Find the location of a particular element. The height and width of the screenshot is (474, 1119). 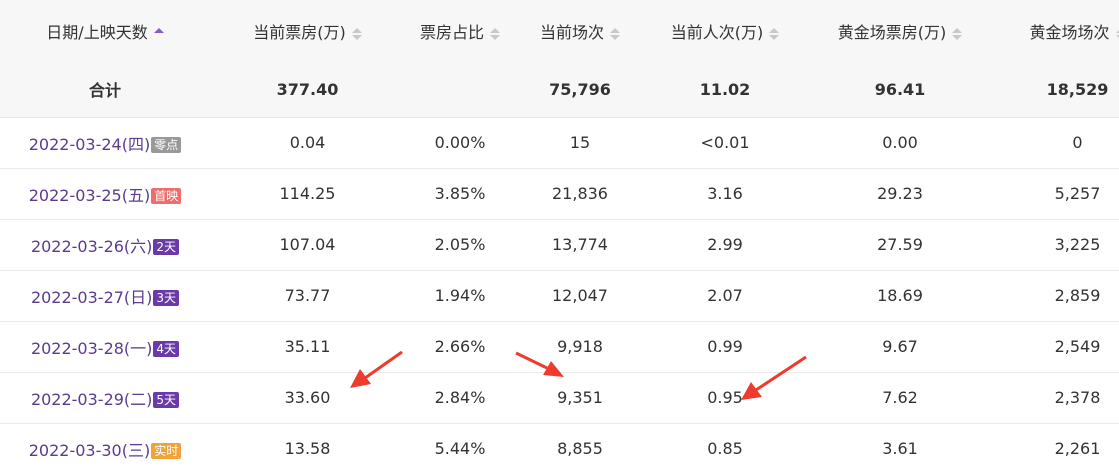

column-header-share: 票房占比 is located at coordinates (460, 31).